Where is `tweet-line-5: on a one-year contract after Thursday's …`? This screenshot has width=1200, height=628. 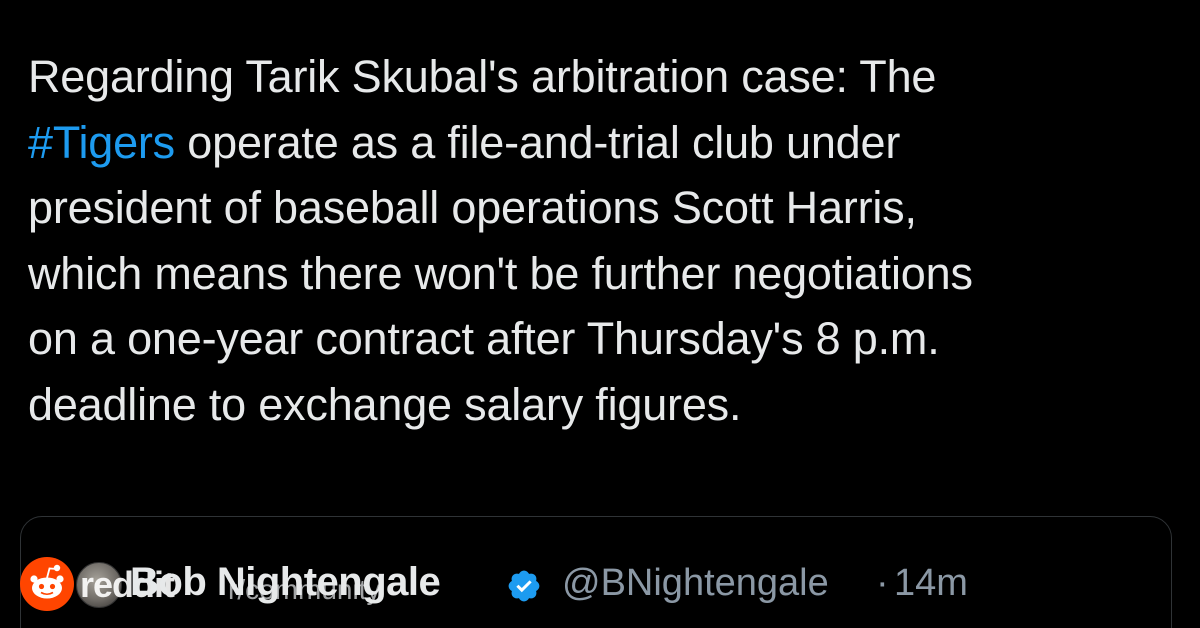 tweet-line-5: on a one-year contract after Thursday's … is located at coordinates (484, 338).